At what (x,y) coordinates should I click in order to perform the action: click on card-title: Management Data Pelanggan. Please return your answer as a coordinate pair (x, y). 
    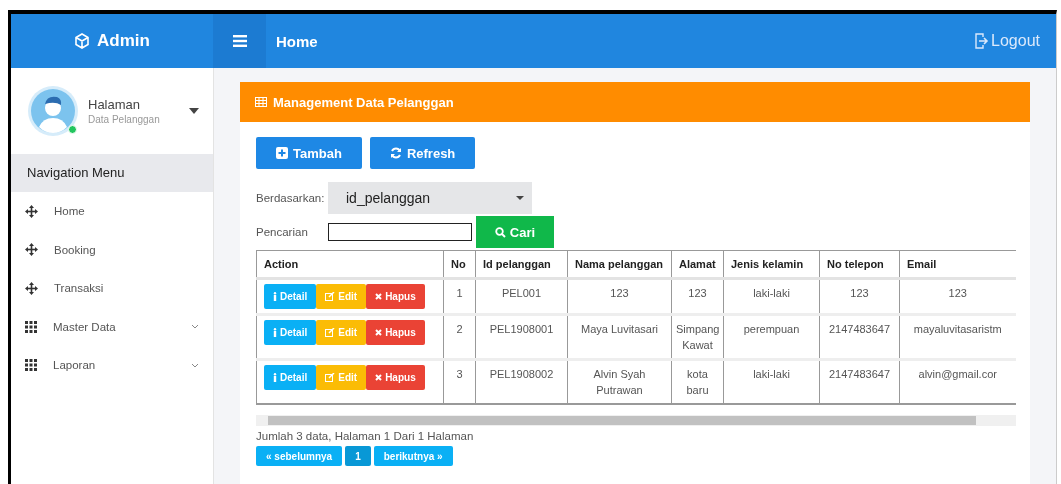
    Looking at the image, I should click on (363, 102).